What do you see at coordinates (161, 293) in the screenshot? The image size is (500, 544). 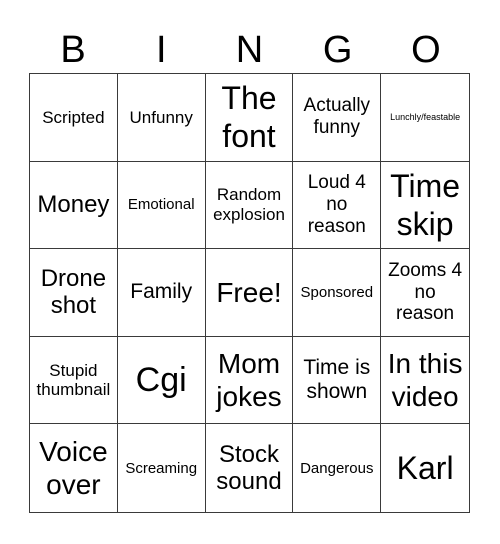 I see `bingo-cell: Family` at bounding box center [161, 293].